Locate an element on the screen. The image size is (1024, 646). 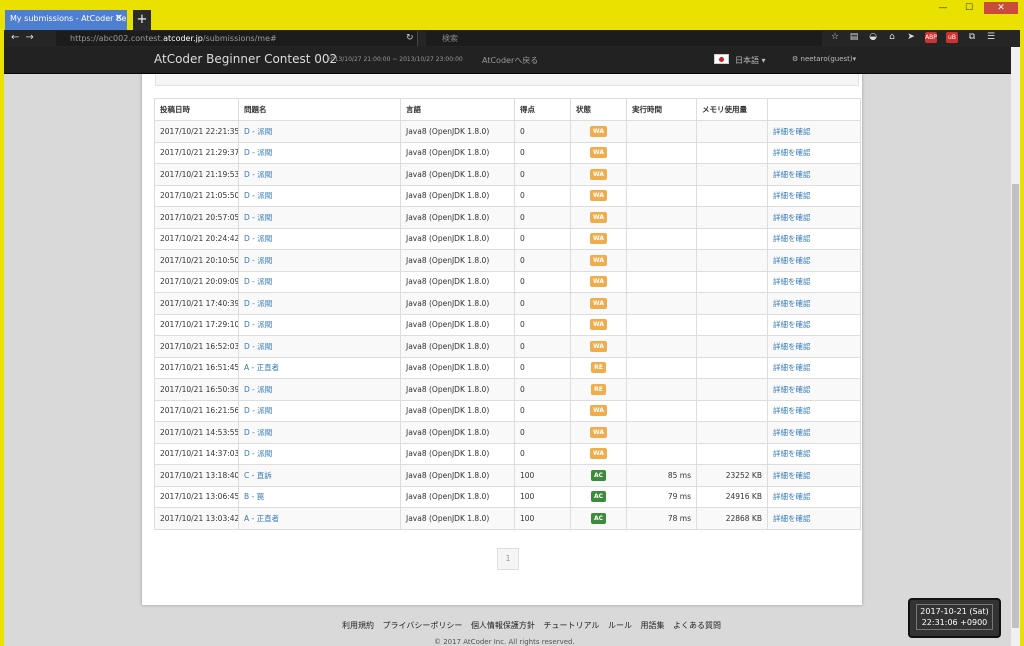
problem-link: C - 直訴 is located at coordinates (258, 475).